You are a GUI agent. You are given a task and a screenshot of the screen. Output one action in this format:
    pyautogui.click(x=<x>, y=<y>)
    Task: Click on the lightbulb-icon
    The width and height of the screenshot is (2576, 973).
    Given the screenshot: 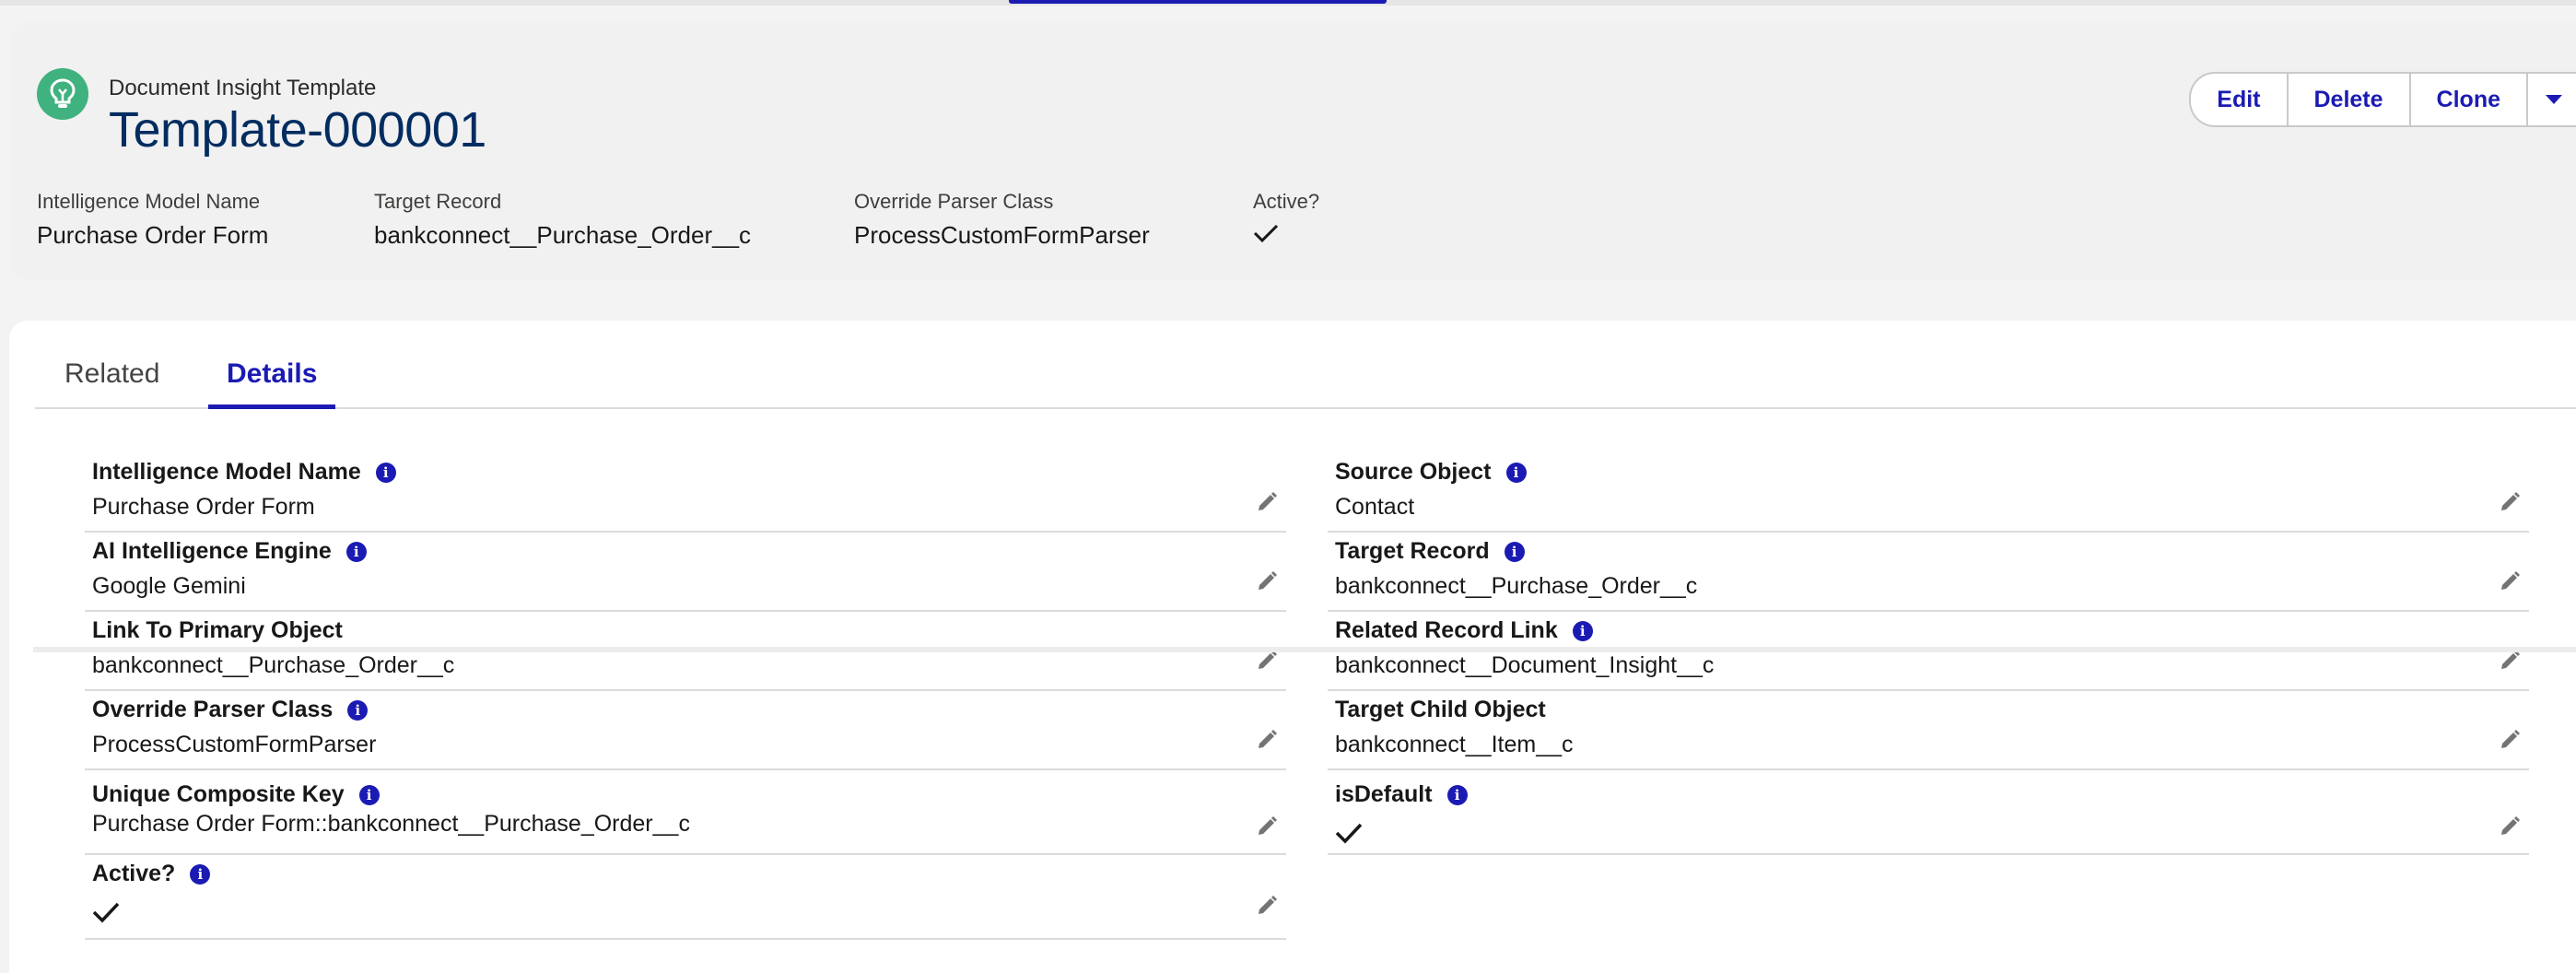 What is the action you would take?
    pyautogui.click(x=63, y=93)
    